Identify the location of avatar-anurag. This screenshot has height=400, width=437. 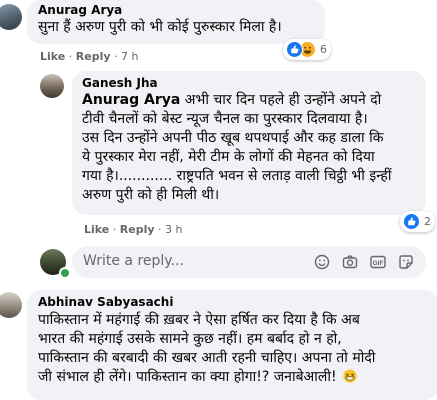
(11, 17).